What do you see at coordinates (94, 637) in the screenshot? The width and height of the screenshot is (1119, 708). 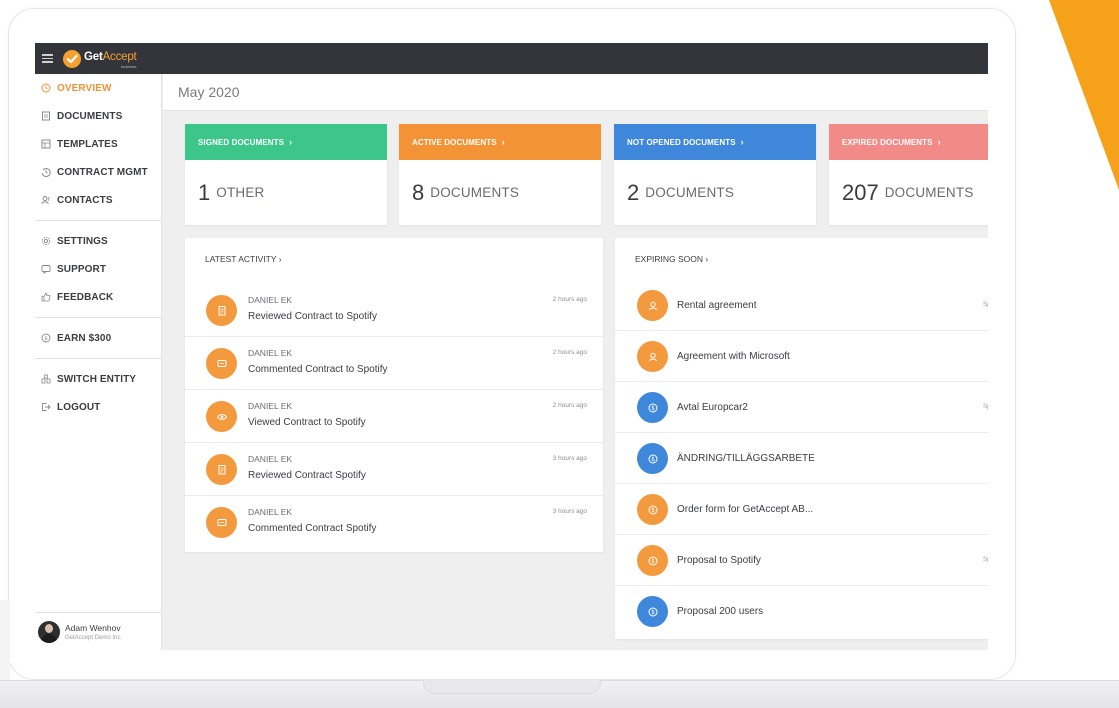 I see `profile-company: GetAccept Demo Inc.` at bounding box center [94, 637].